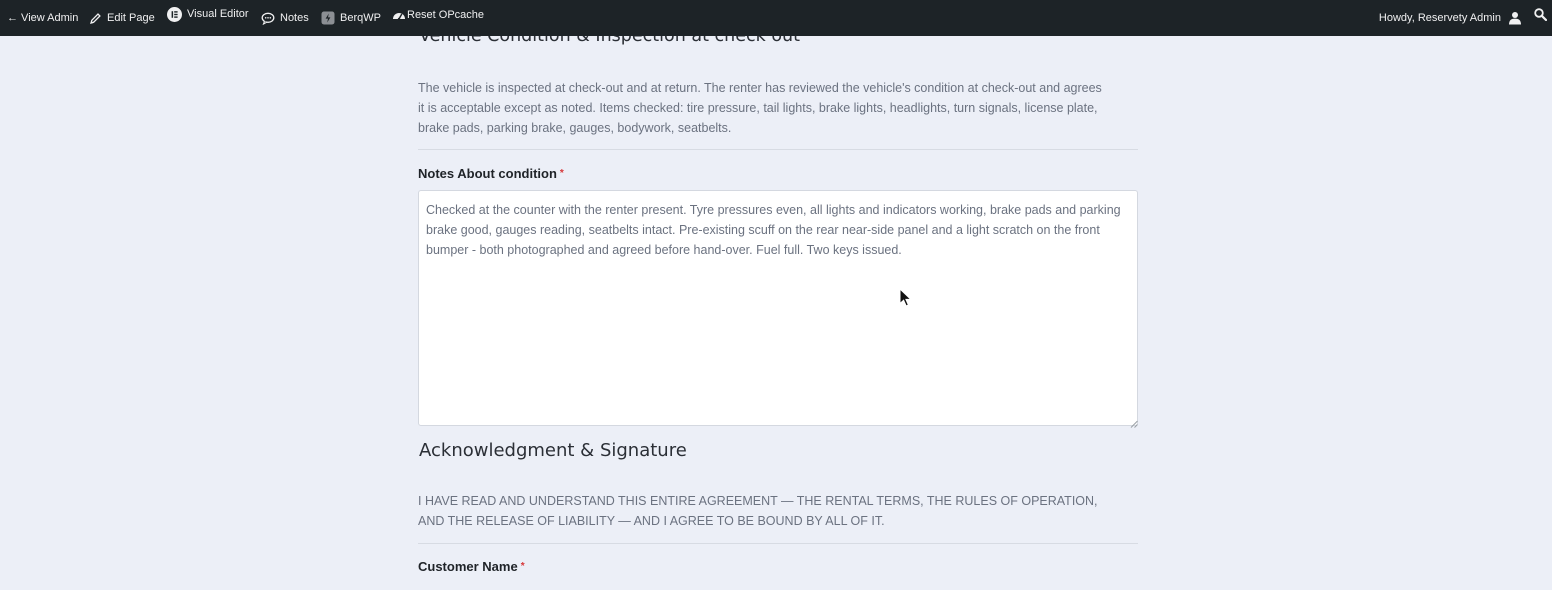 Image resolution: width=1552 pixels, height=590 pixels. Describe the element at coordinates (487, 173) in the screenshot. I see `notes-label-text: Notes About condition` at that location.